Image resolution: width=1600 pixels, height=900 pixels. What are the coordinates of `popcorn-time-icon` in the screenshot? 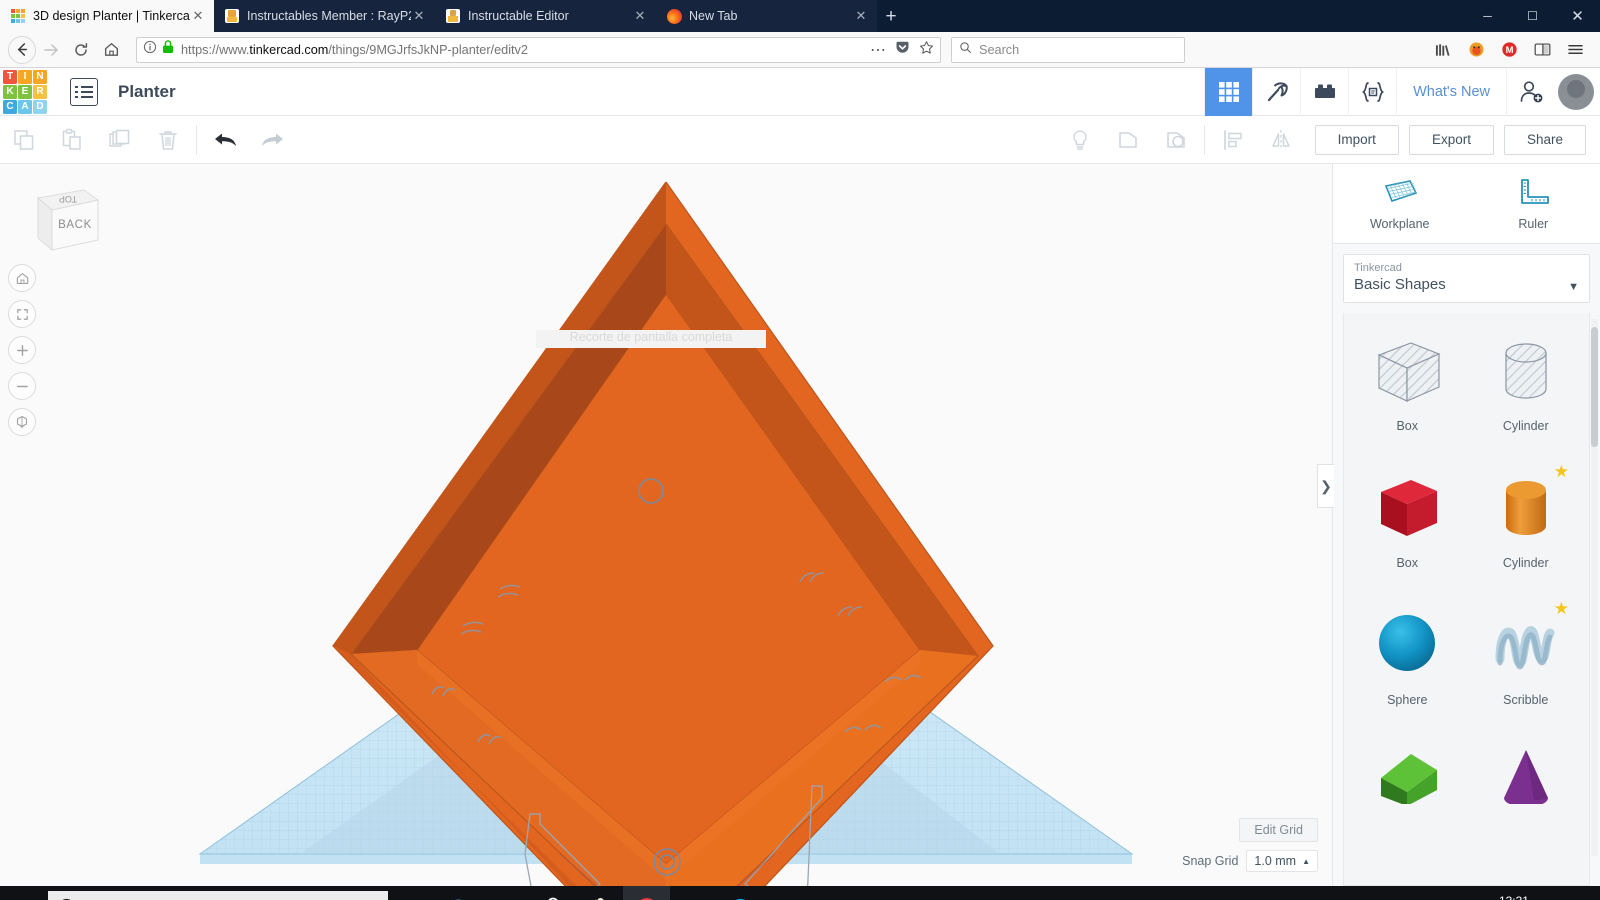 It's located at (599, 893).